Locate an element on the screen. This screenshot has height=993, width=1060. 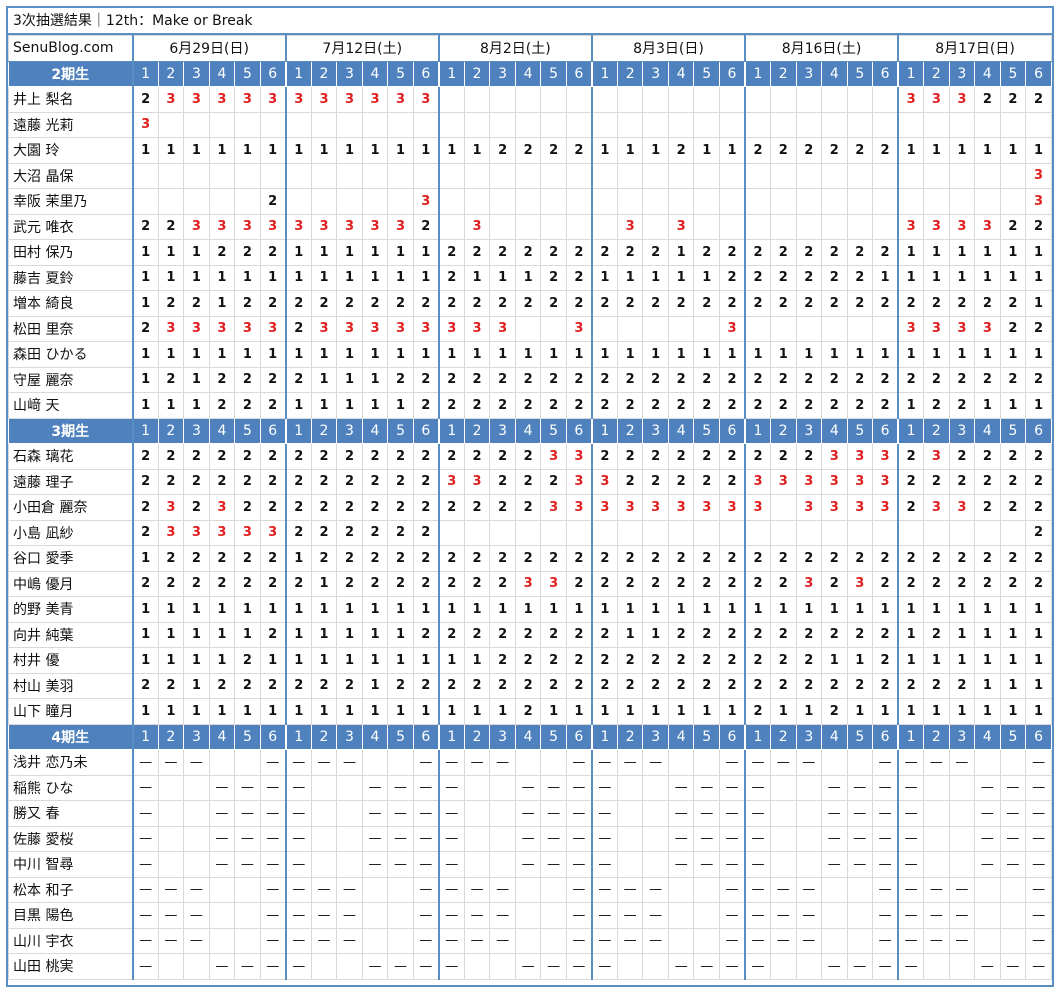
part-number: 3 is located at coordinates (349, 430).